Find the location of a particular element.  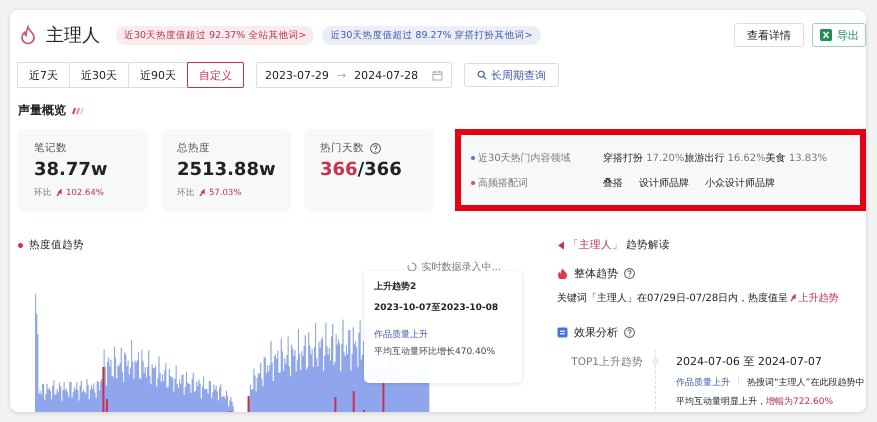

change-value: 102.64% is located at coordinates (85, 193).